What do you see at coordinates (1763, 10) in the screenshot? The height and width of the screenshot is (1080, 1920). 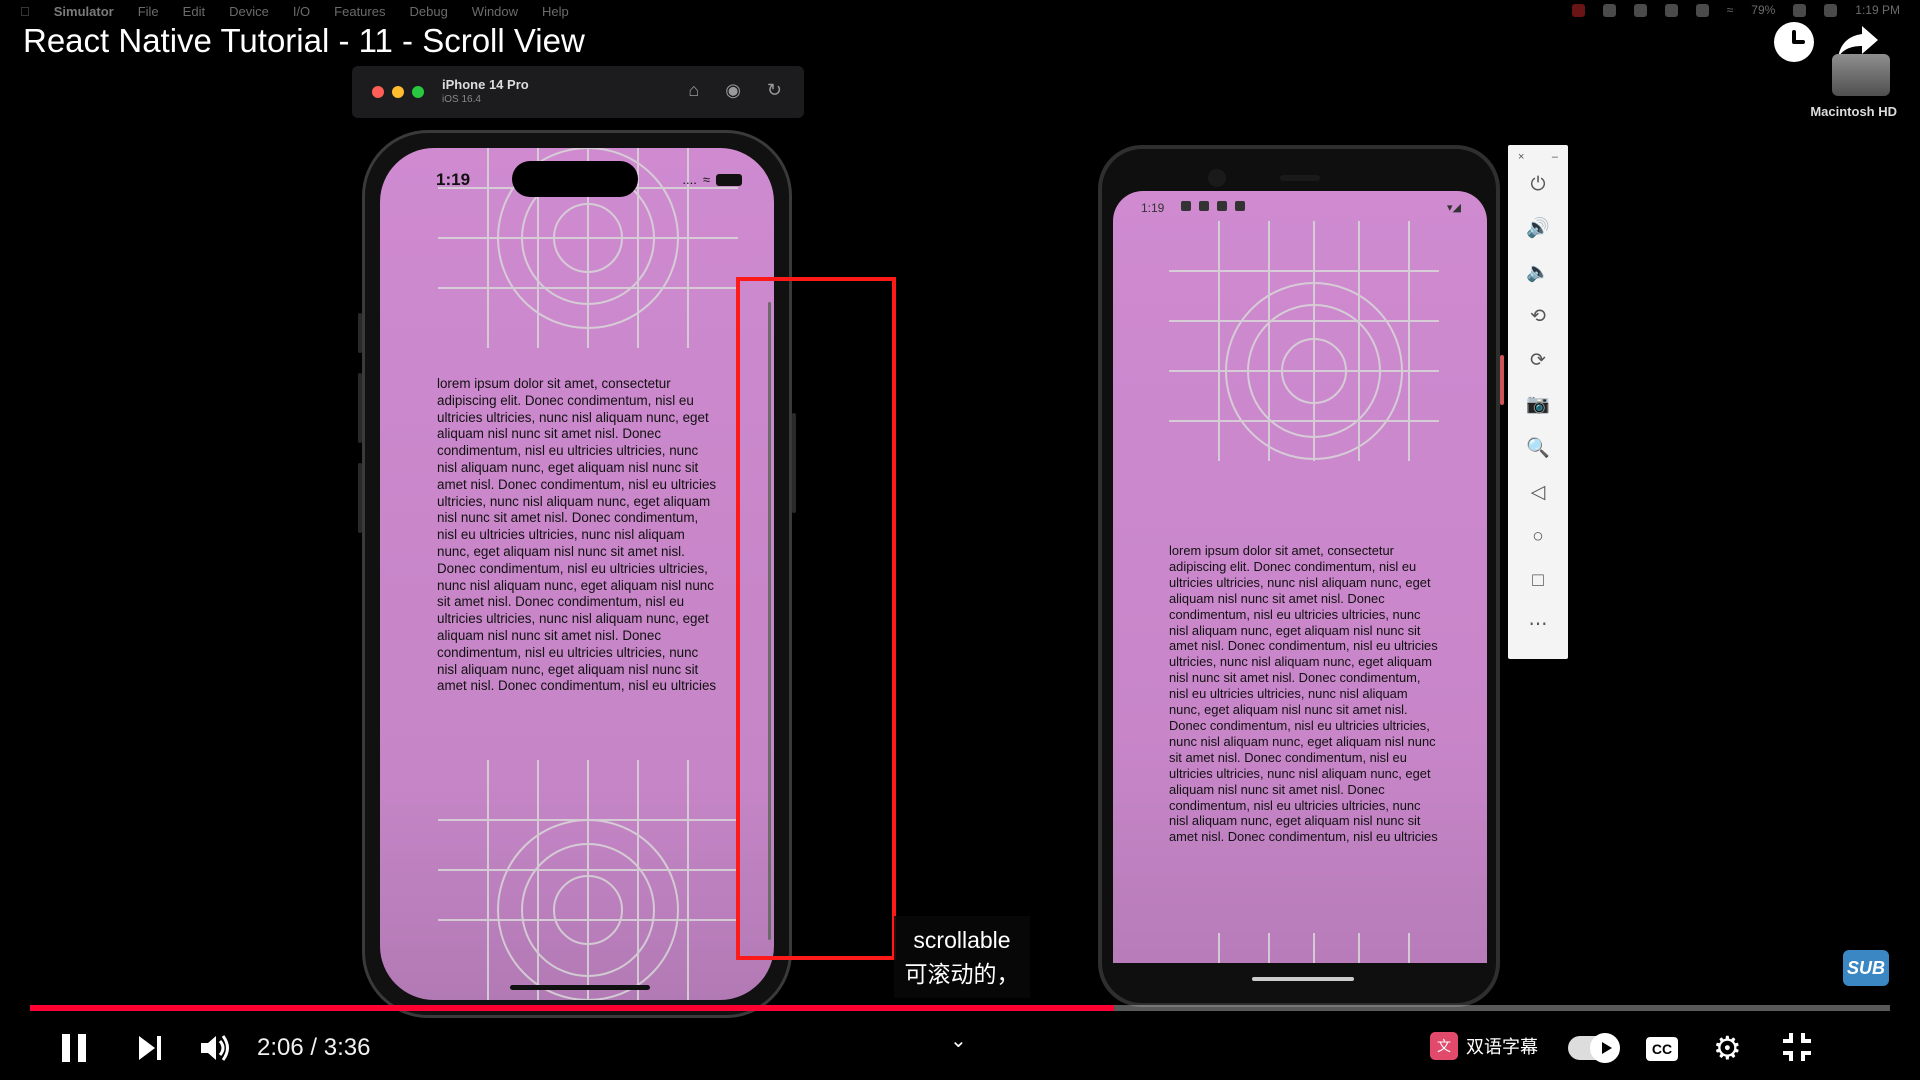 I see `battery-percent: 79%` at bounding box center [1763, 10].